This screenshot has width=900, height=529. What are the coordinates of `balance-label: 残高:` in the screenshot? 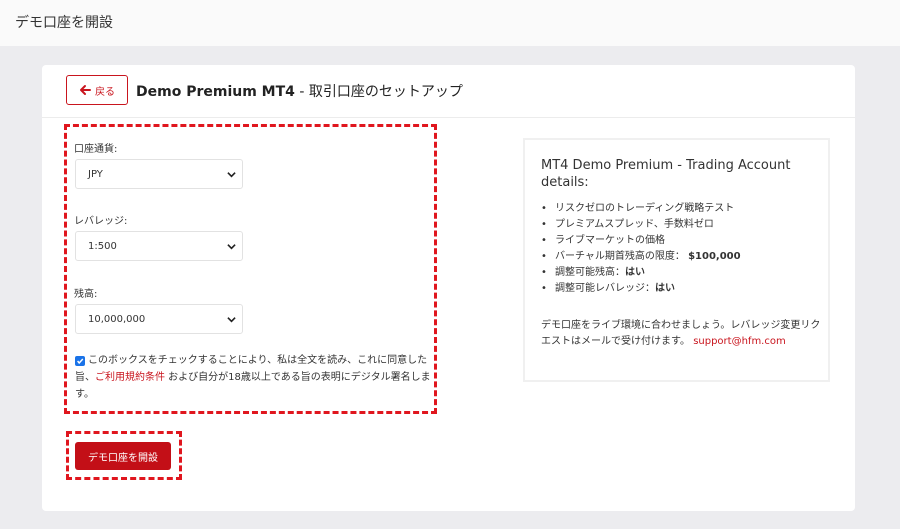 It's located at (86, 294).